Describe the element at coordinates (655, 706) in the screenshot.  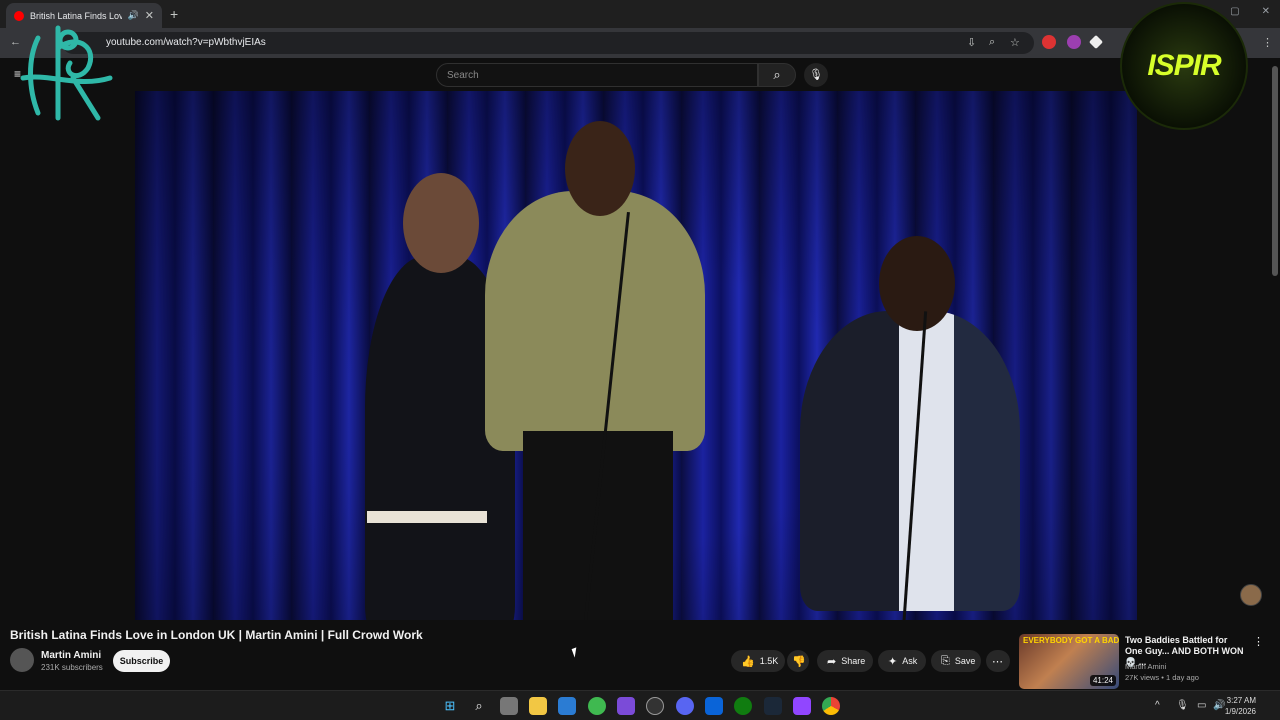
I see `obs-icon` at that location.